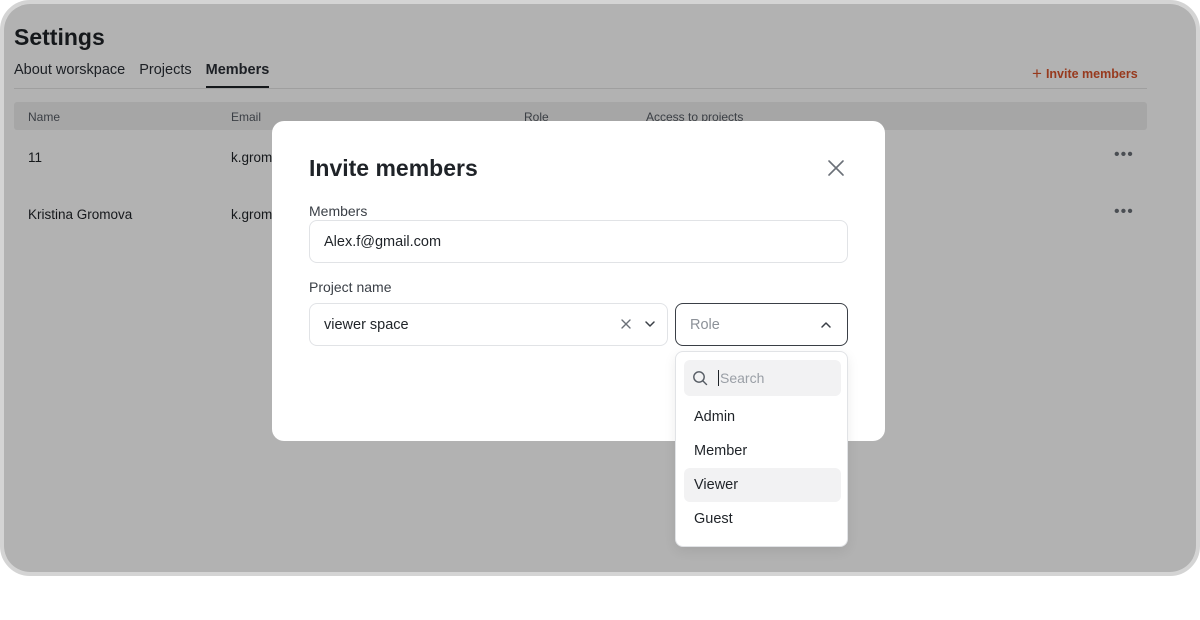 This screenshot has width=1200, height=620. I want to click on project-name-label: Project name, so click(350, 287).